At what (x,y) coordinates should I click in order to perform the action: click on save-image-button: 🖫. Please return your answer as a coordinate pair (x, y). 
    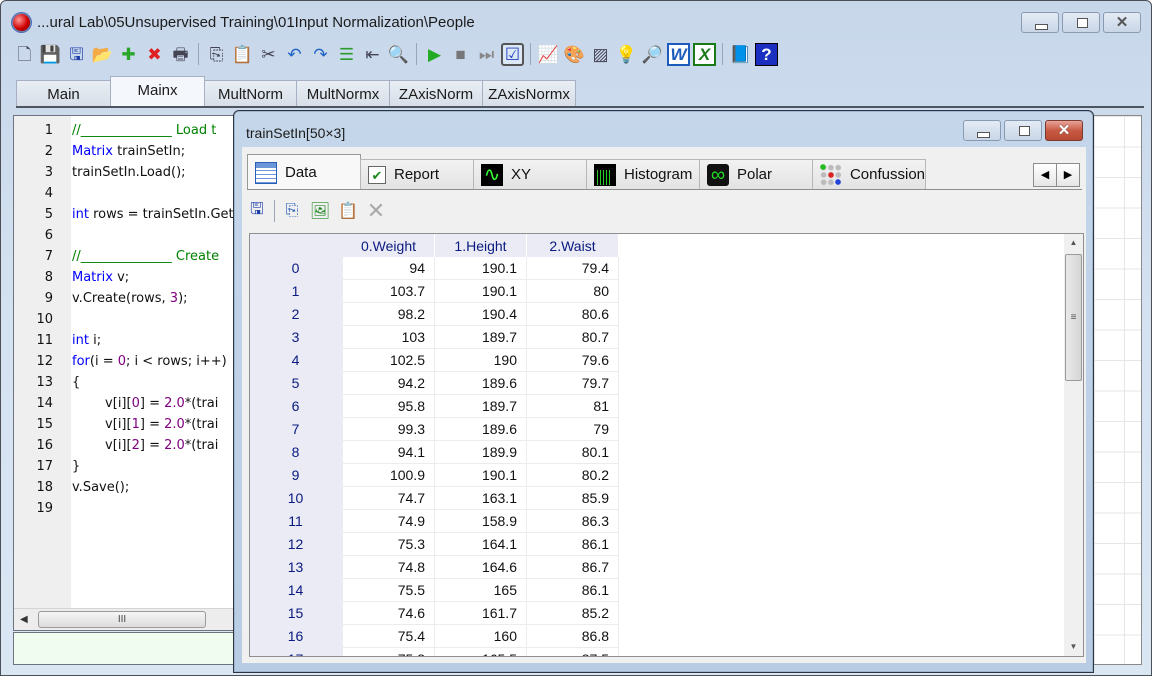
    Looking at the image, I should click on (257, 211).